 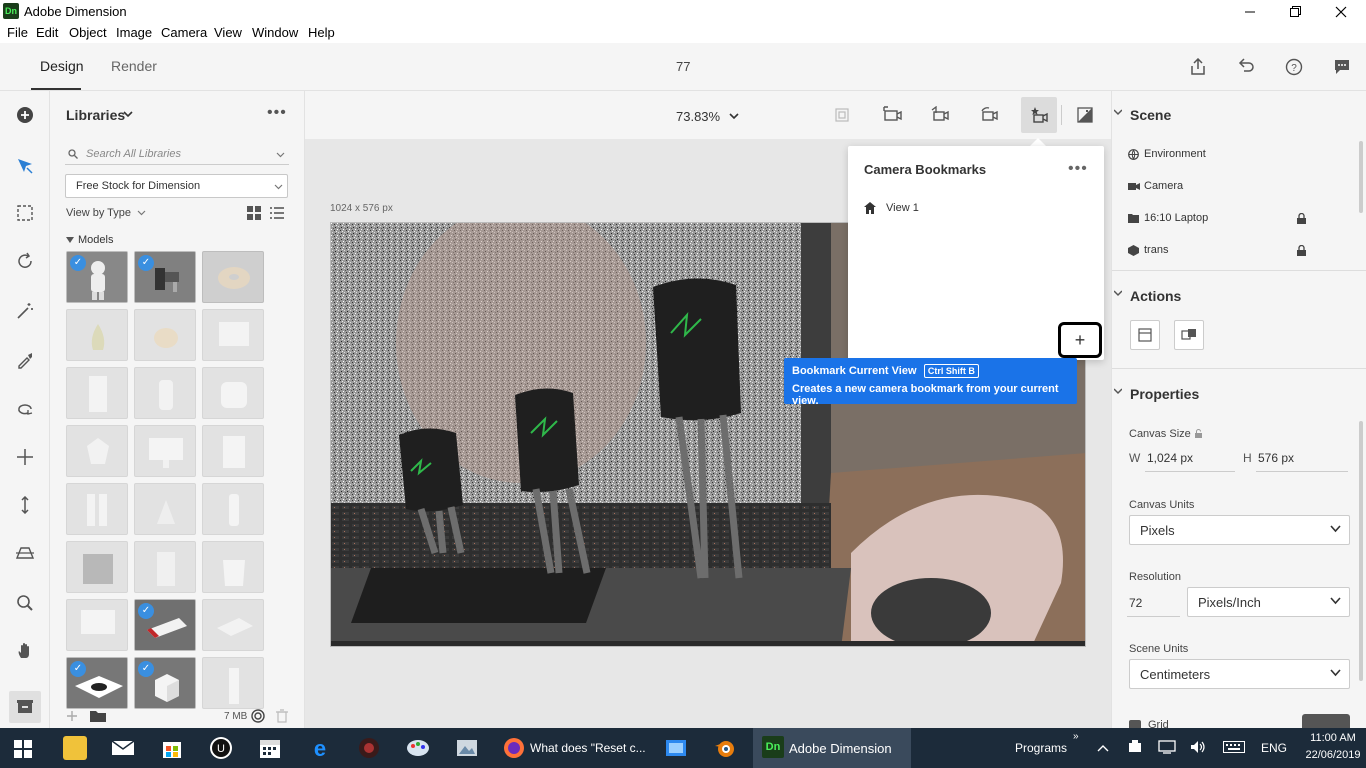 What do you see at coordinates (184, 32) in the screenshot?
I see `menu-camera: Camera` at bounding box center [184, 32].